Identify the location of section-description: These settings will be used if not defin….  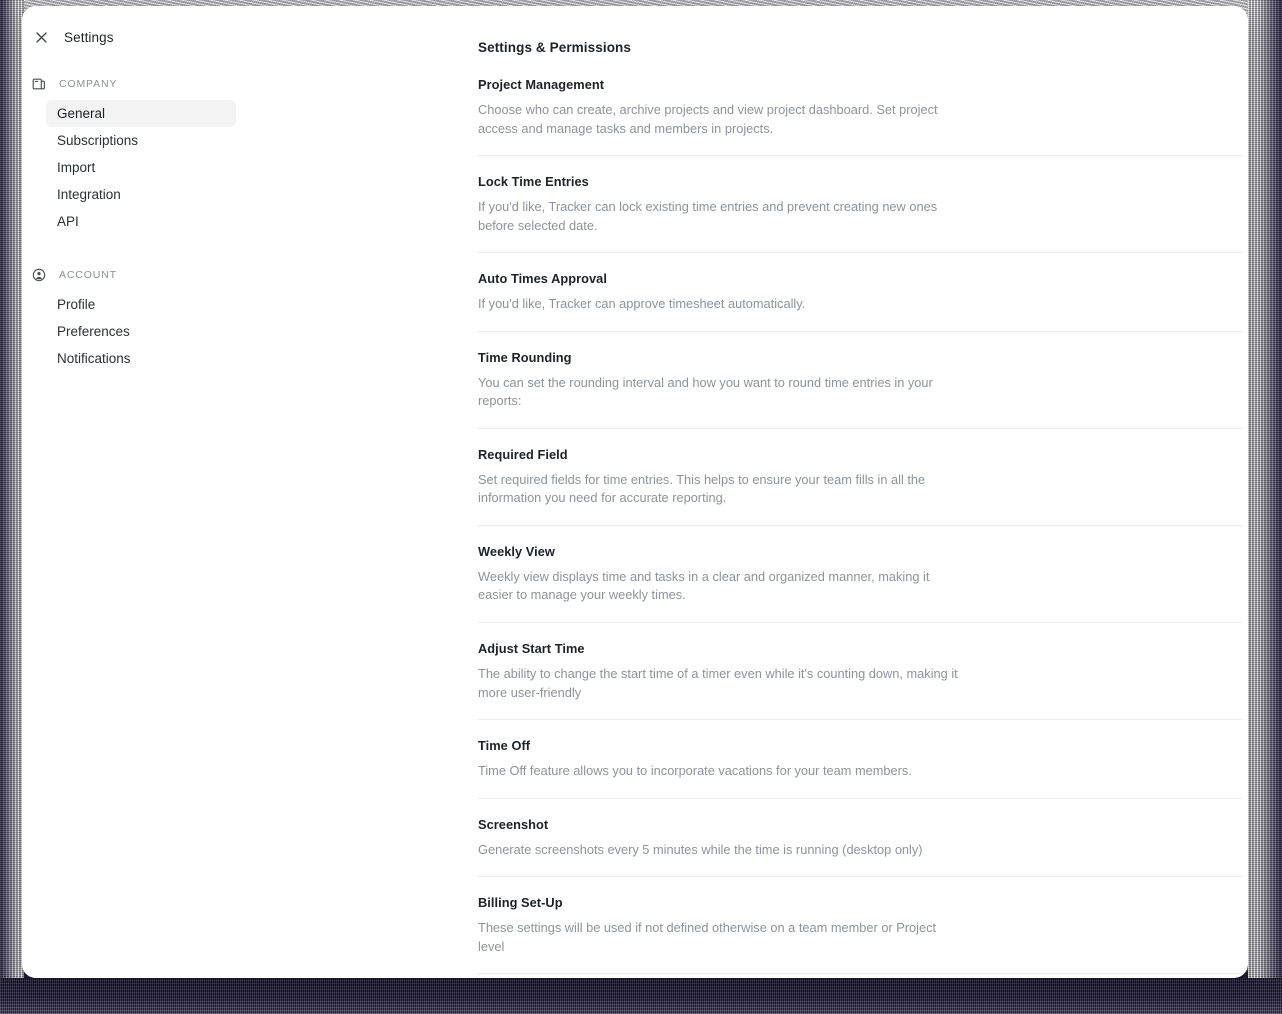
(707, 937).